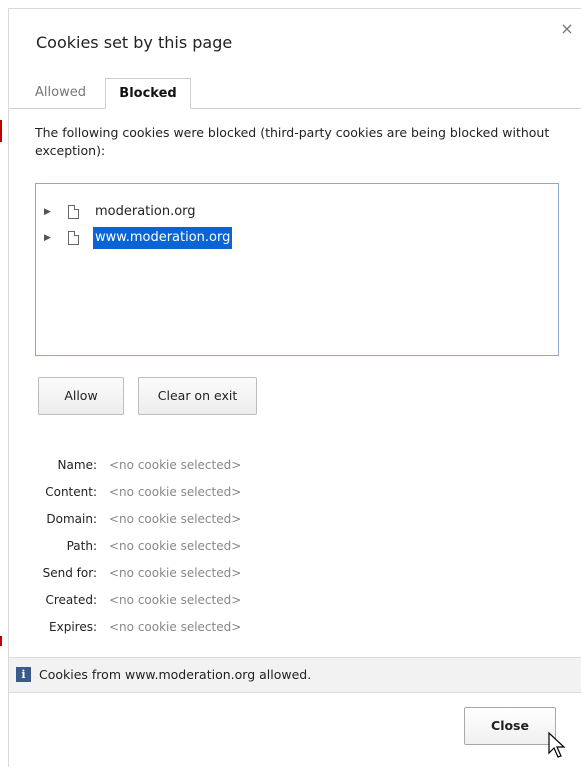 The height and width of the screenshot is (772, 582). What do you see at coordinates (23, 674) in the screenshot?
I see `info-icon: i` at bounding box center [23, 674].